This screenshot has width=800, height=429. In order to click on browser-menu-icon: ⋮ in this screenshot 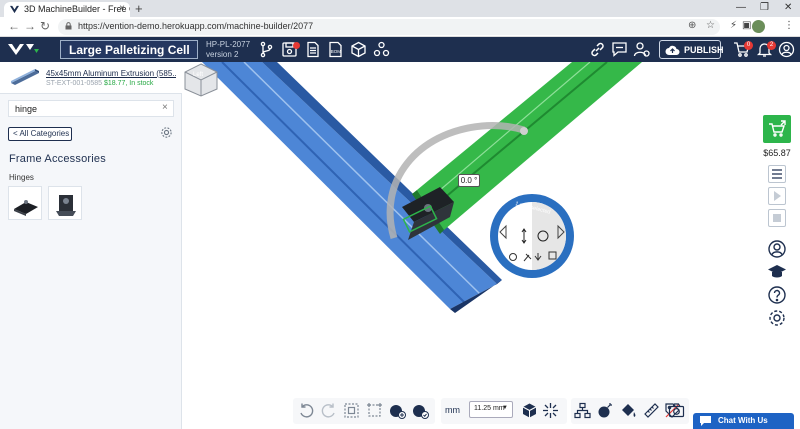, I will do `click(789, 25)`.